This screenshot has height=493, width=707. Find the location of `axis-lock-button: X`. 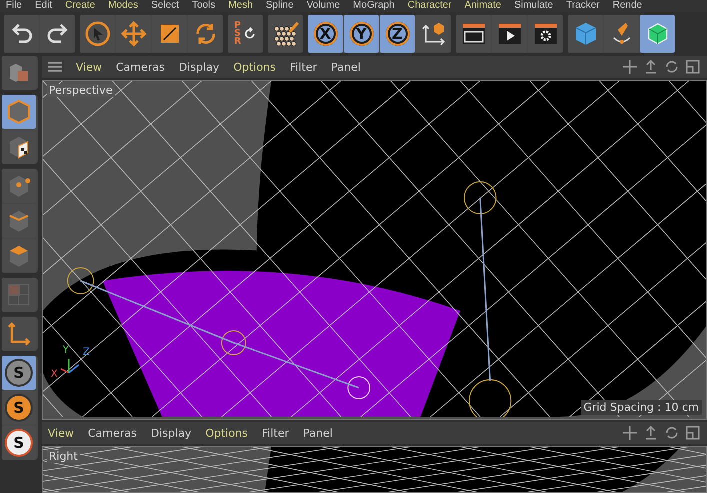

axis-lock-button: X is located at coordinates (325, 34).